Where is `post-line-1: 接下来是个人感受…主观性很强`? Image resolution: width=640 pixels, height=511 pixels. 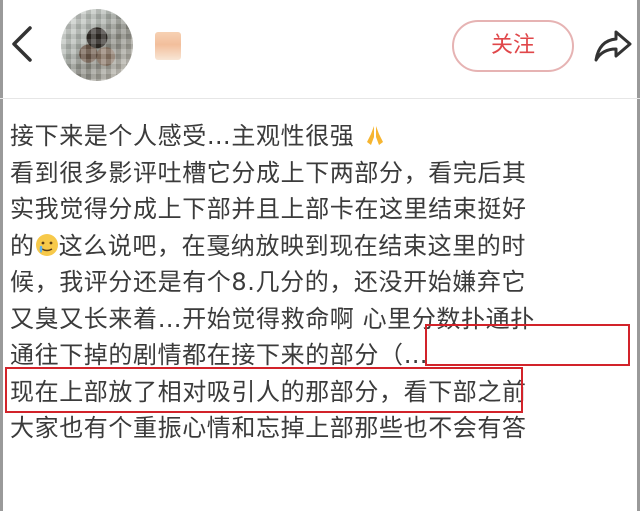
post-line-1: 接下来是个人感受…主观性很强 is located at coordinates (322, 136).